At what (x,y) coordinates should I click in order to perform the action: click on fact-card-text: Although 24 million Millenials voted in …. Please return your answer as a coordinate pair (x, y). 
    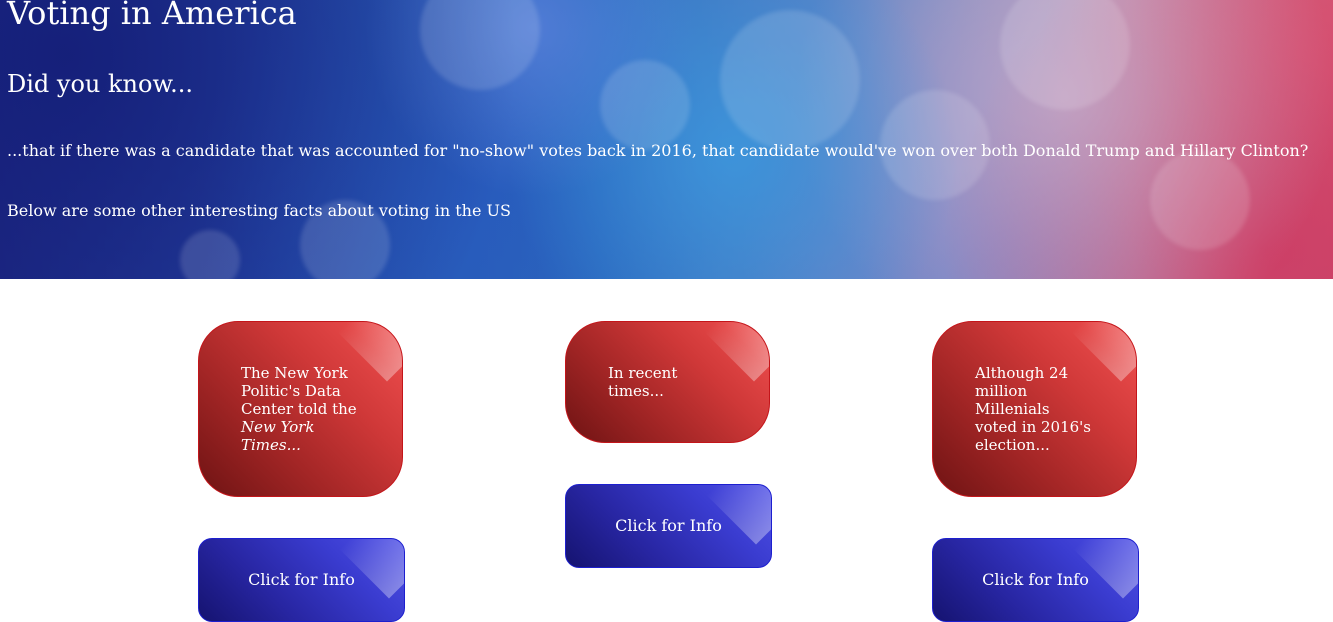
    Looking at the image, I should click on (1035, 409).